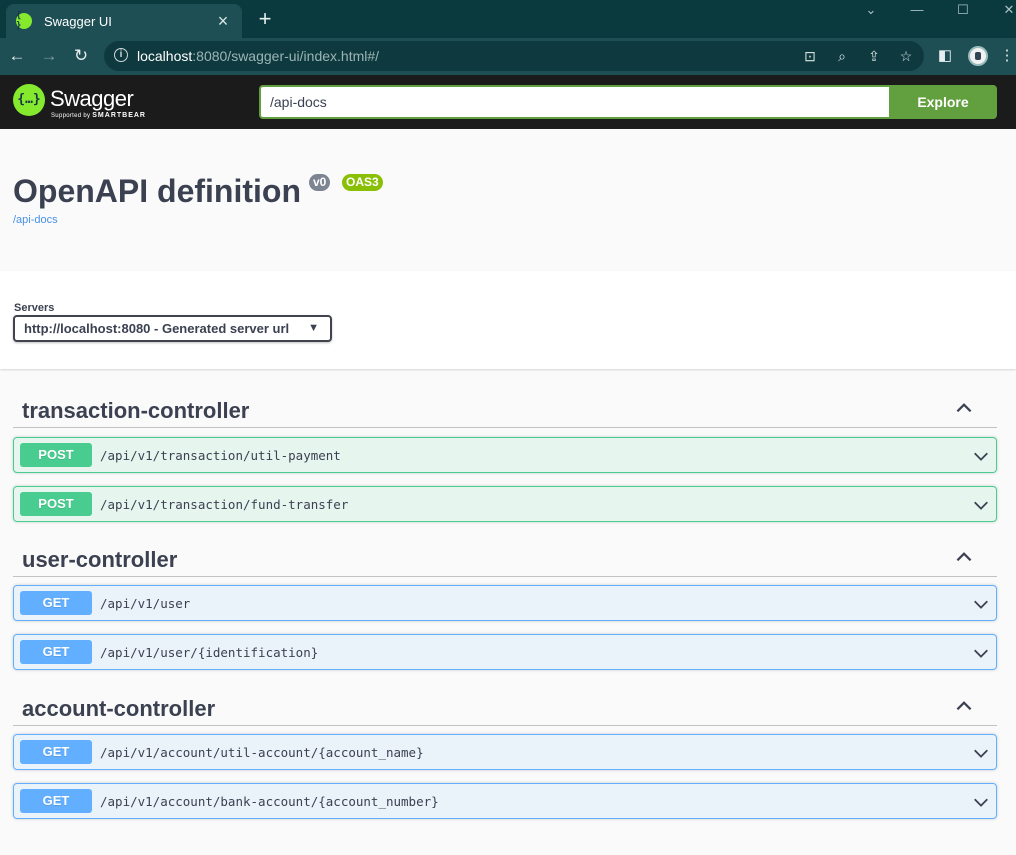 The width and height of the screenshot is (1016, 855). What do you see at coordinates (945, 56) in the screenshot?
I see `side-panel-icon: ◧` at bounding box center [945, 56].